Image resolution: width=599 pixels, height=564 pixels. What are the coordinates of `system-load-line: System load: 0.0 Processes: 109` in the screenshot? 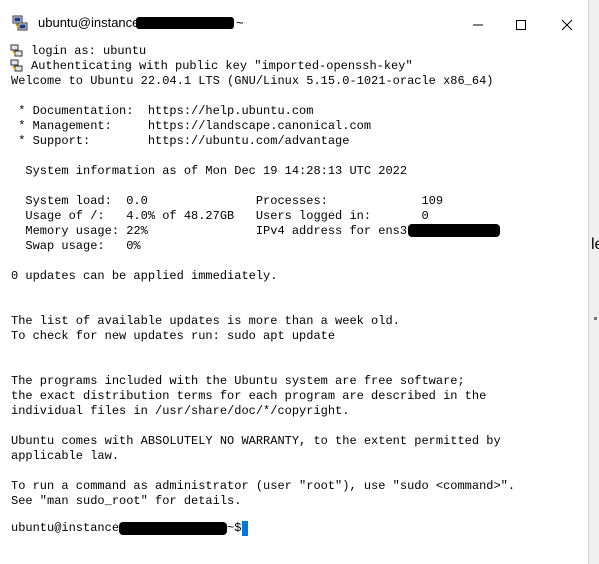 It's located at (227, 201).